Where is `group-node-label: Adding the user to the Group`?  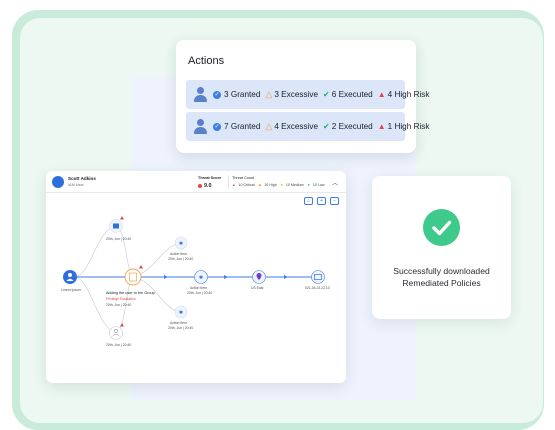 group-node-label: Adding the user to the Group is located at coordinates (130, 293).